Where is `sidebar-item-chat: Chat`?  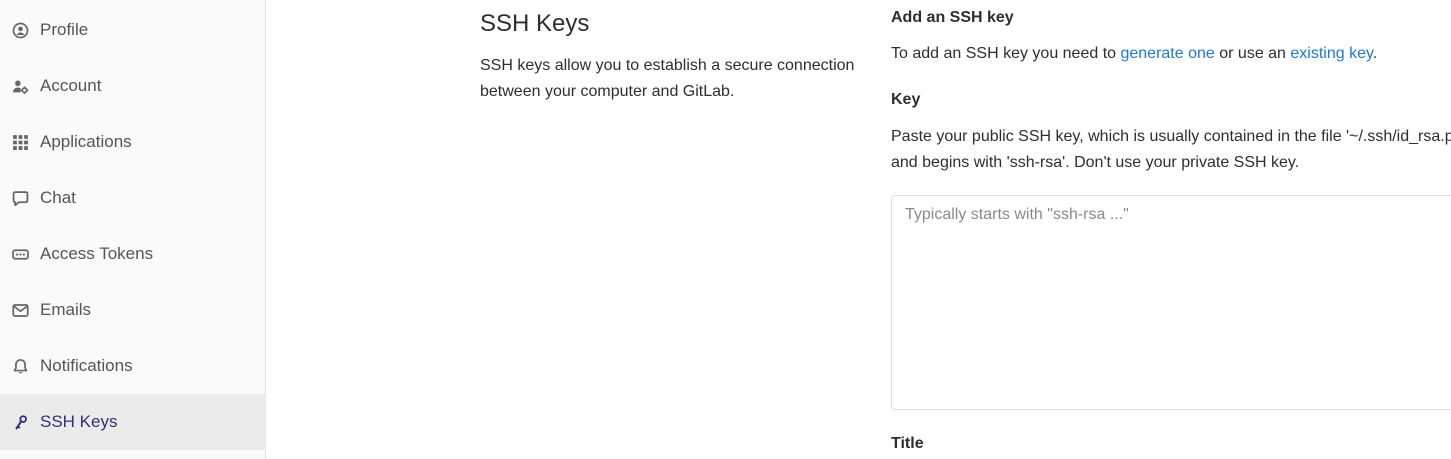 sidebar-item-chat: Chat is located at coordinates (132, 198).